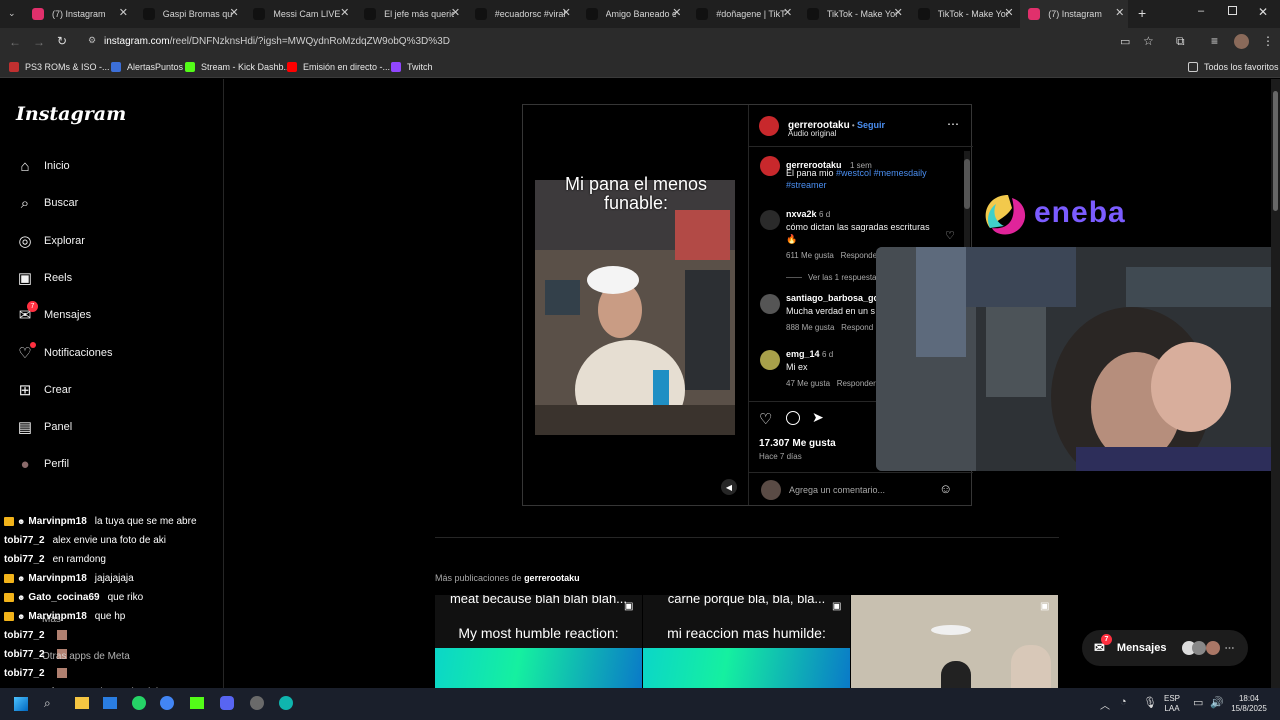 The image size is (1280, 720). I want to click on instagram-logo: Instagram, so click(71, 114).